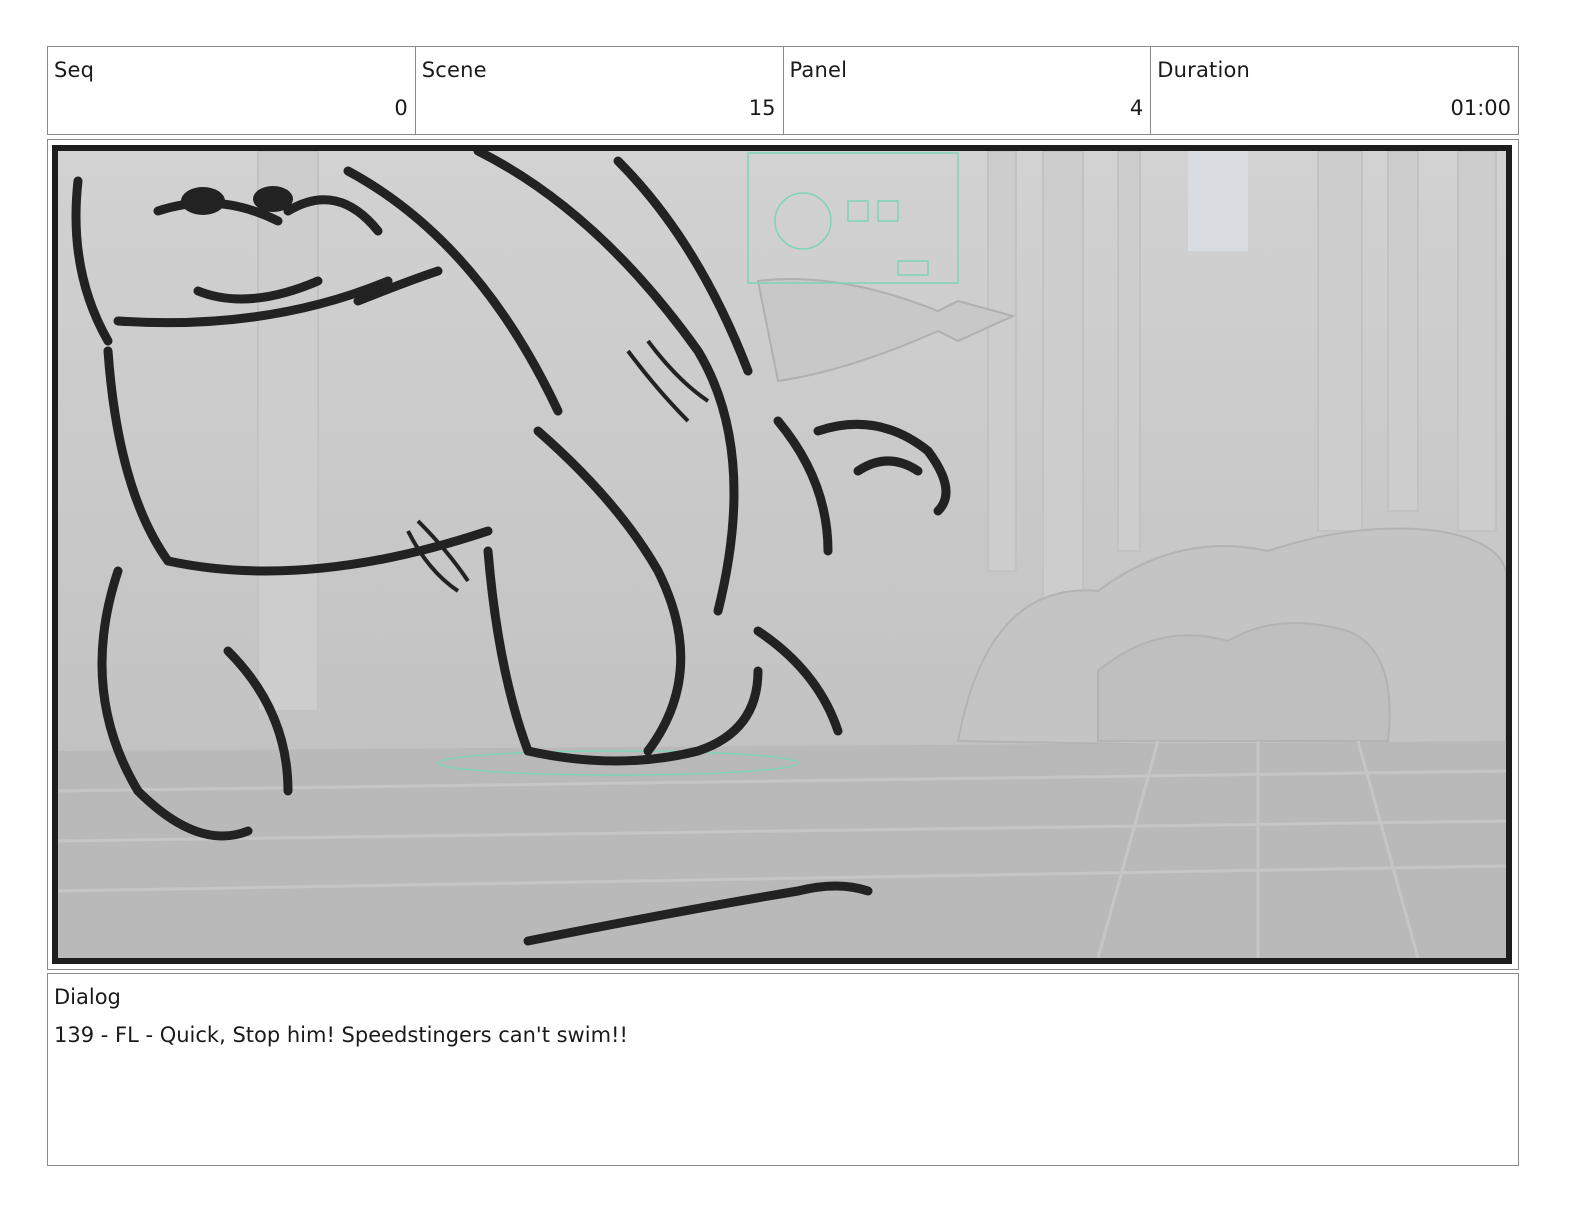 Image resolution: width=1584 pixels, height=1224 pixels. What do you see at coordinates (87, 997) in the screenshot?
I see `dialog-label: Dialog` at bounding box center [87, 997].